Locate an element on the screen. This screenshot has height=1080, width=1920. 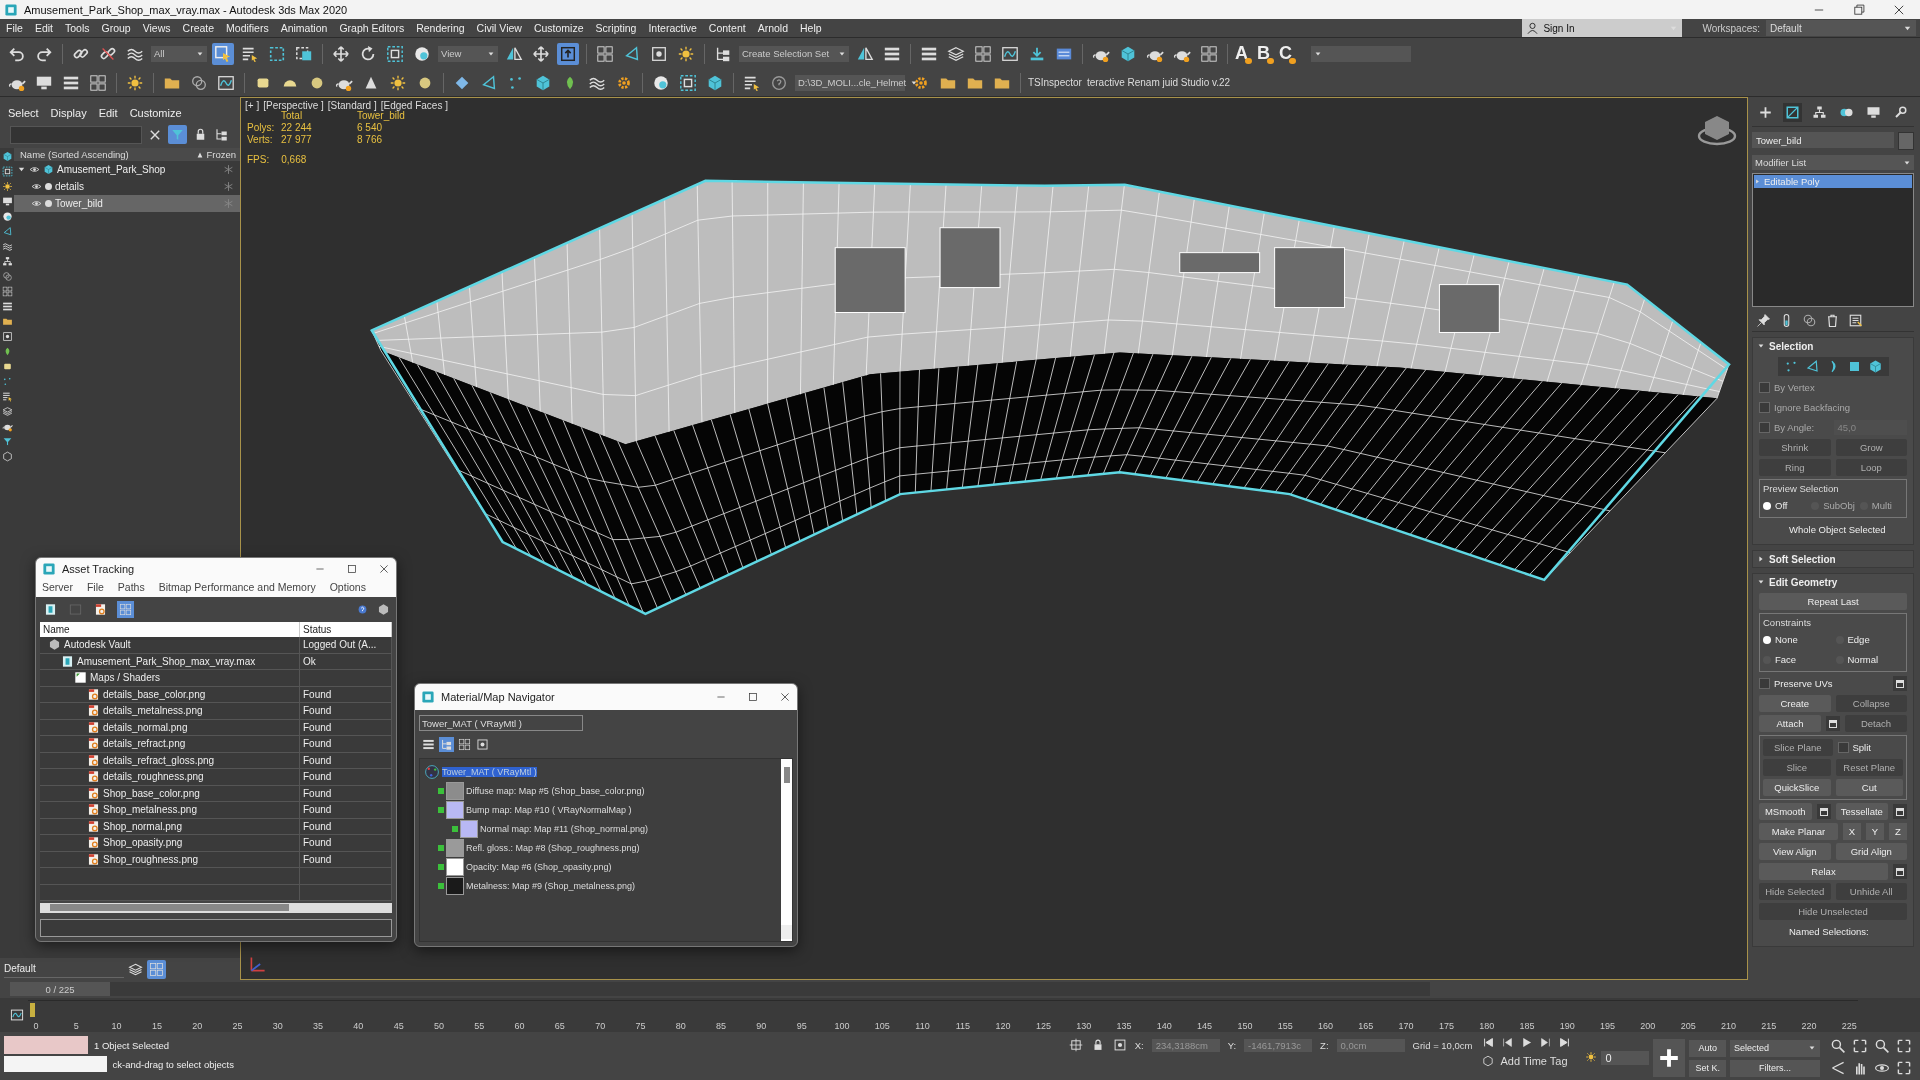
scene-object-row: details is located at coordinates (127, 186).